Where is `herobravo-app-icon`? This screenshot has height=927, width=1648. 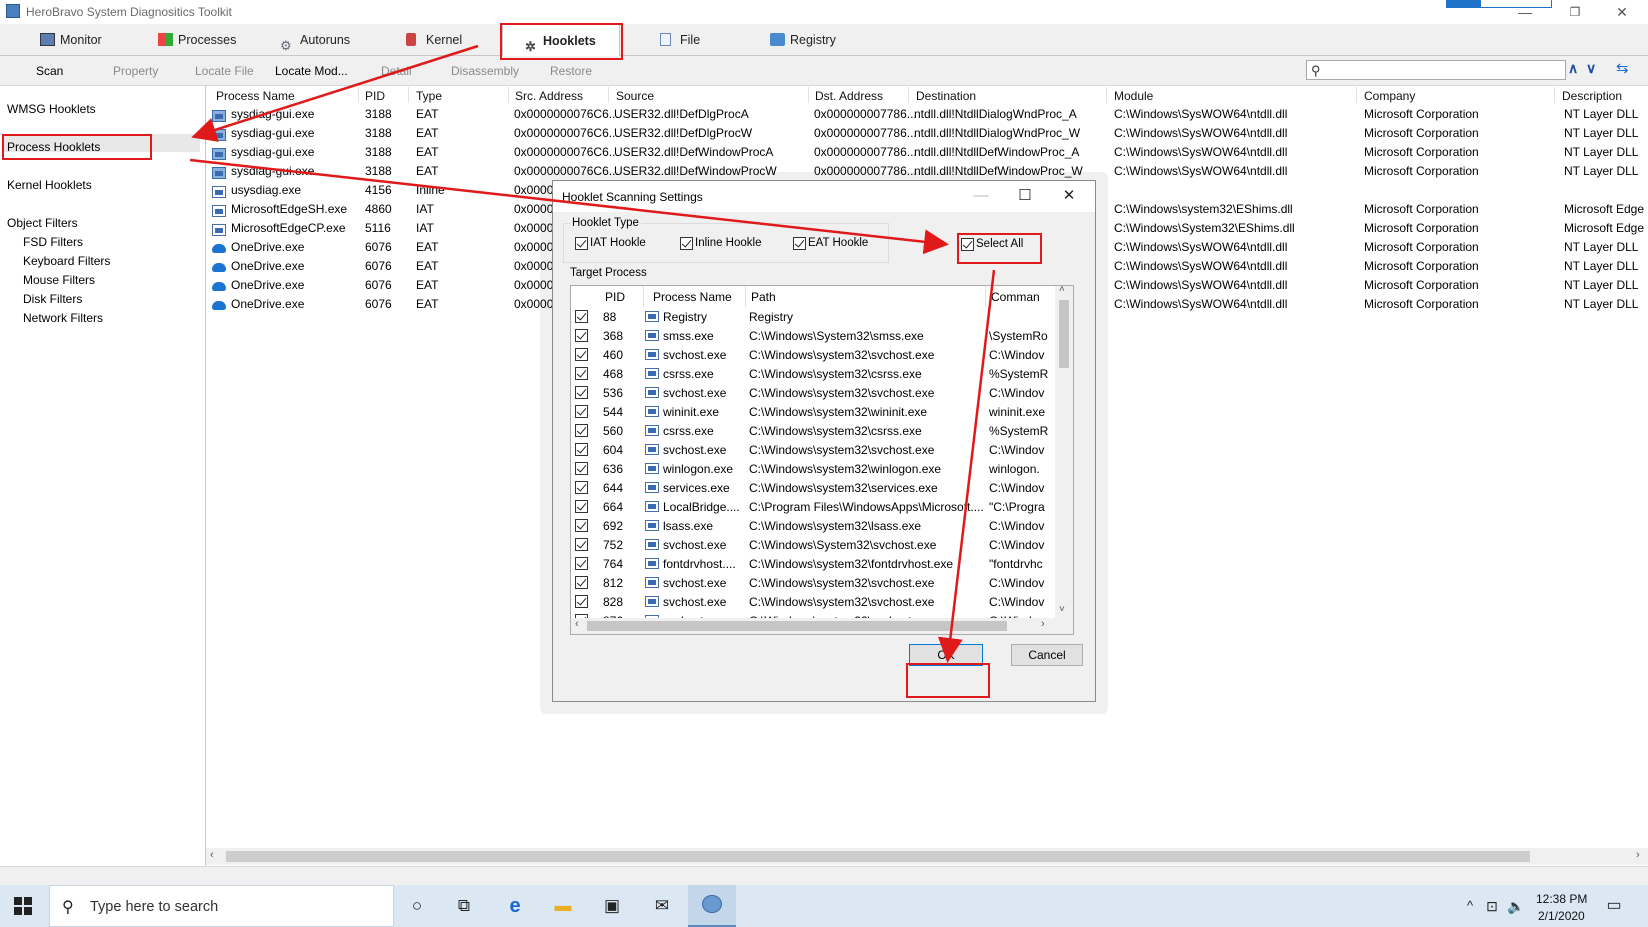 herobravo-app-icon is located at coordinates (712, 904).